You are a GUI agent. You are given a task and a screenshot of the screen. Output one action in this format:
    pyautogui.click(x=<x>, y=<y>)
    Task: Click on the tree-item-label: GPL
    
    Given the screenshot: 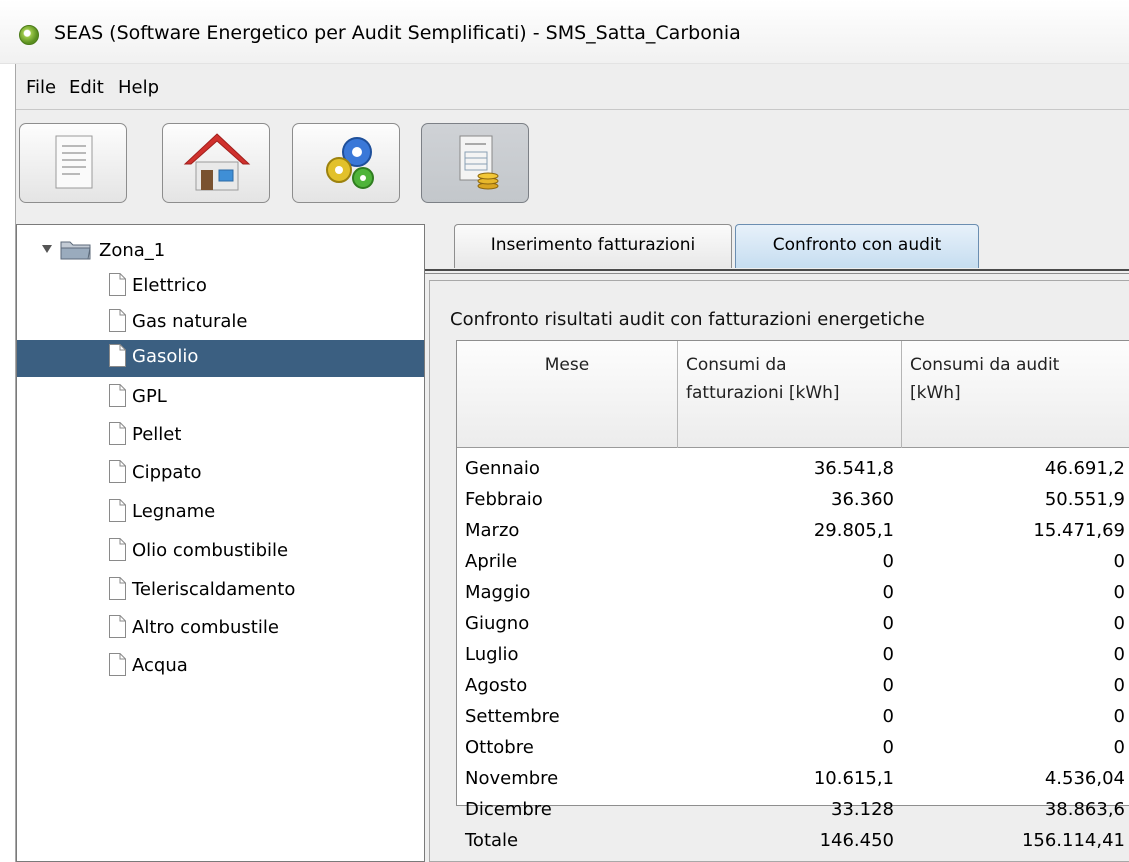 What is the action you would take?
    pyautogui.click(x=149, y=396)
    